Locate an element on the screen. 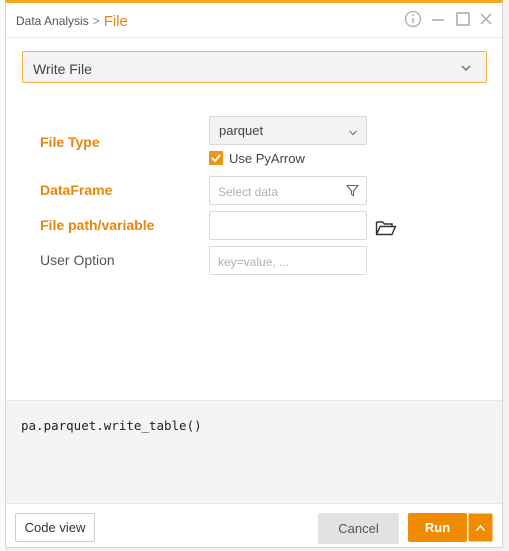 This screenshot has width=509, height=551. run-options-button is located at coordinates (480, 527).